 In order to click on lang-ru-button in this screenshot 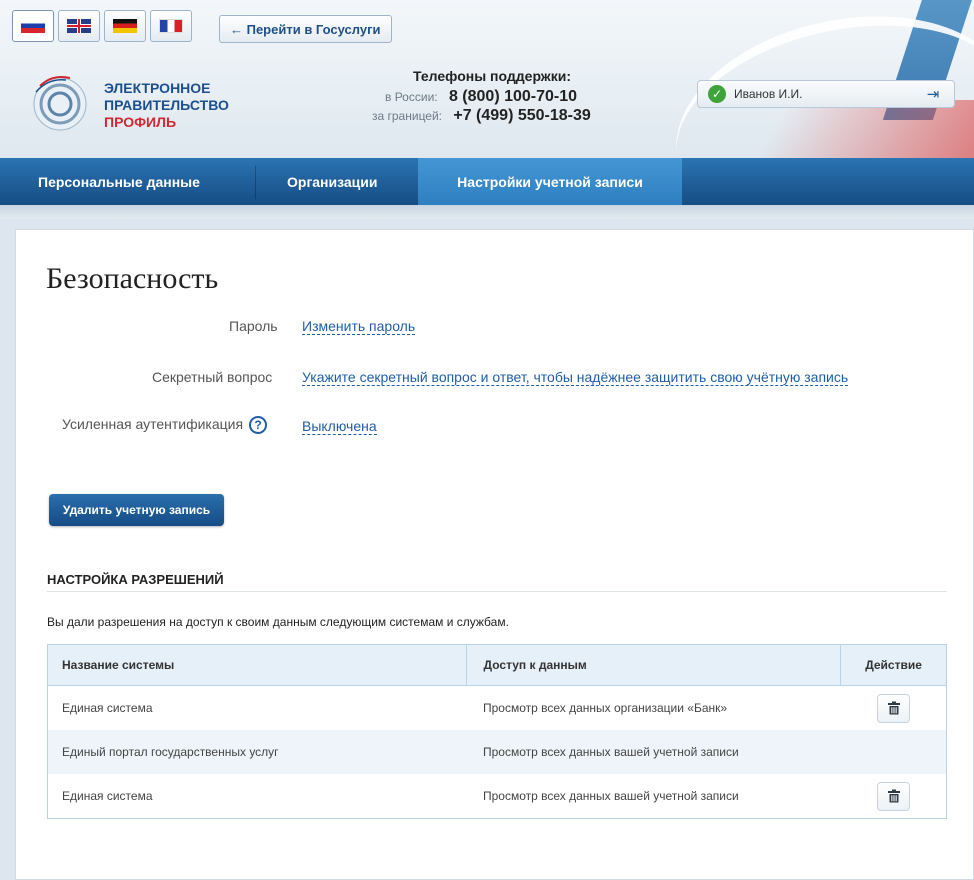, I will do `click(33, 26)`.